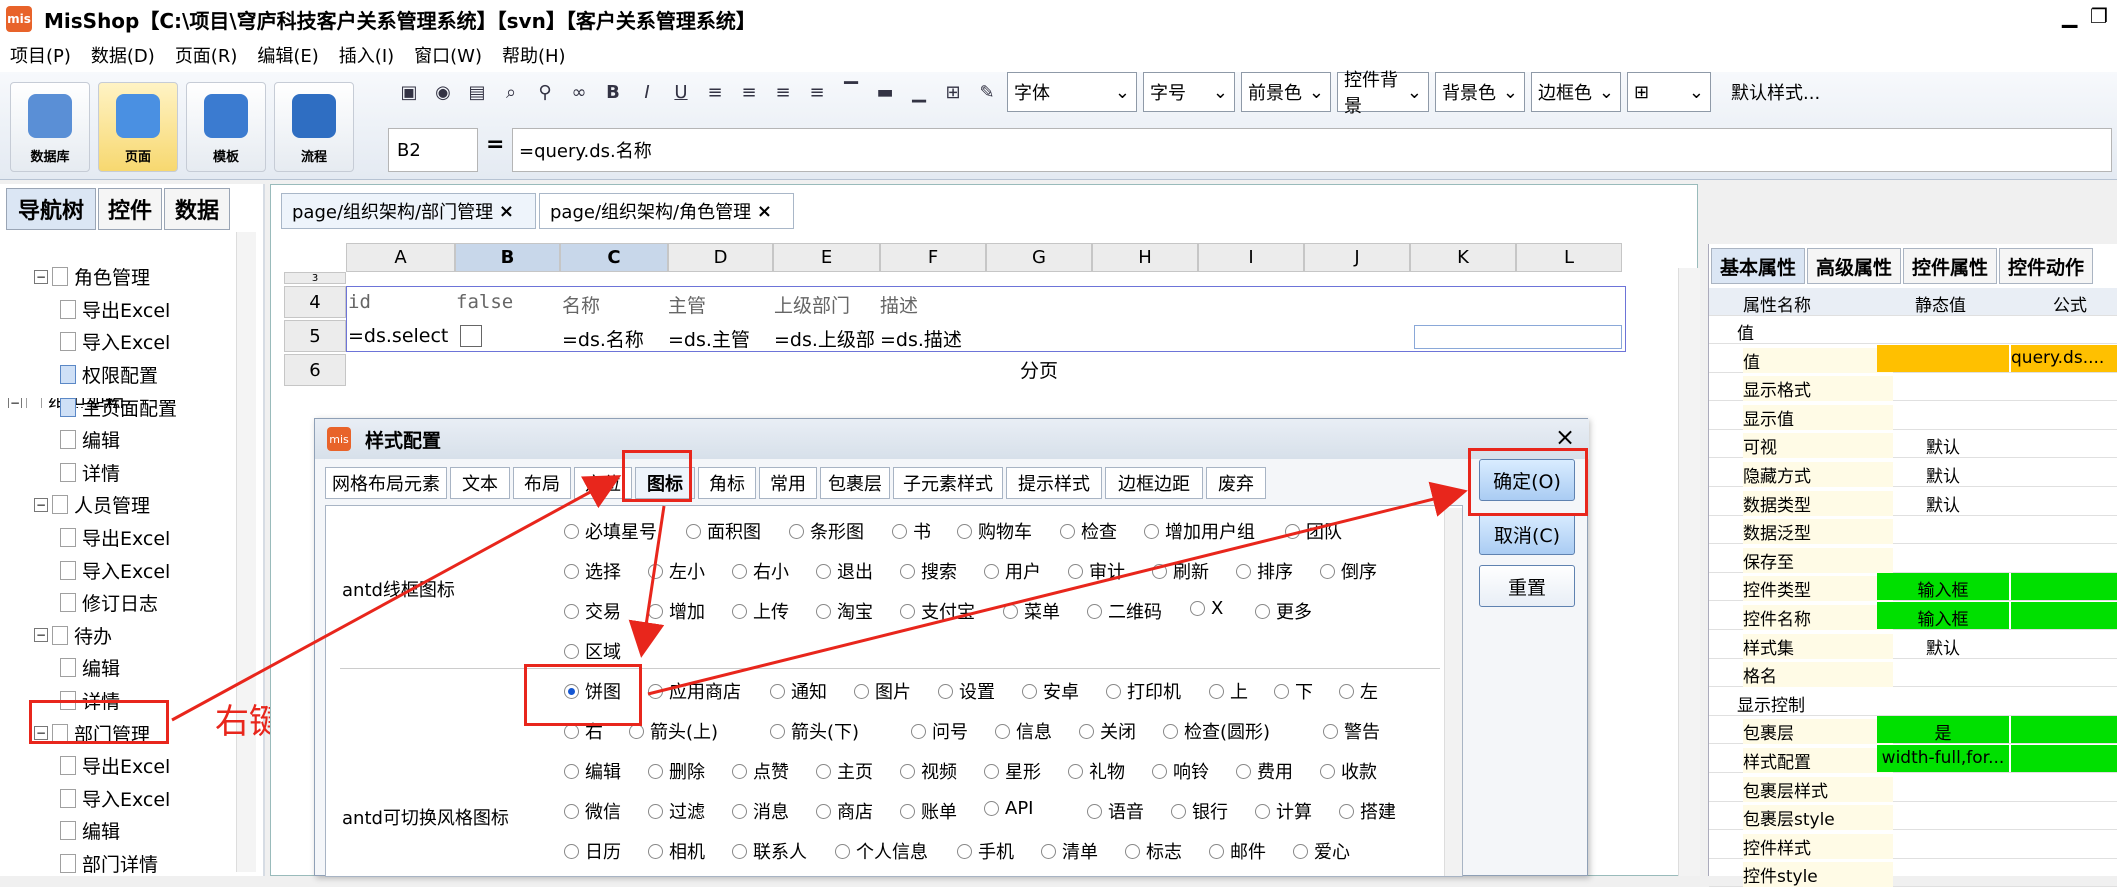  What do you see at coordinates (647, 581) in the screenshot?
I see `arrow-to-pie-option` at bounding box center [647, 581].